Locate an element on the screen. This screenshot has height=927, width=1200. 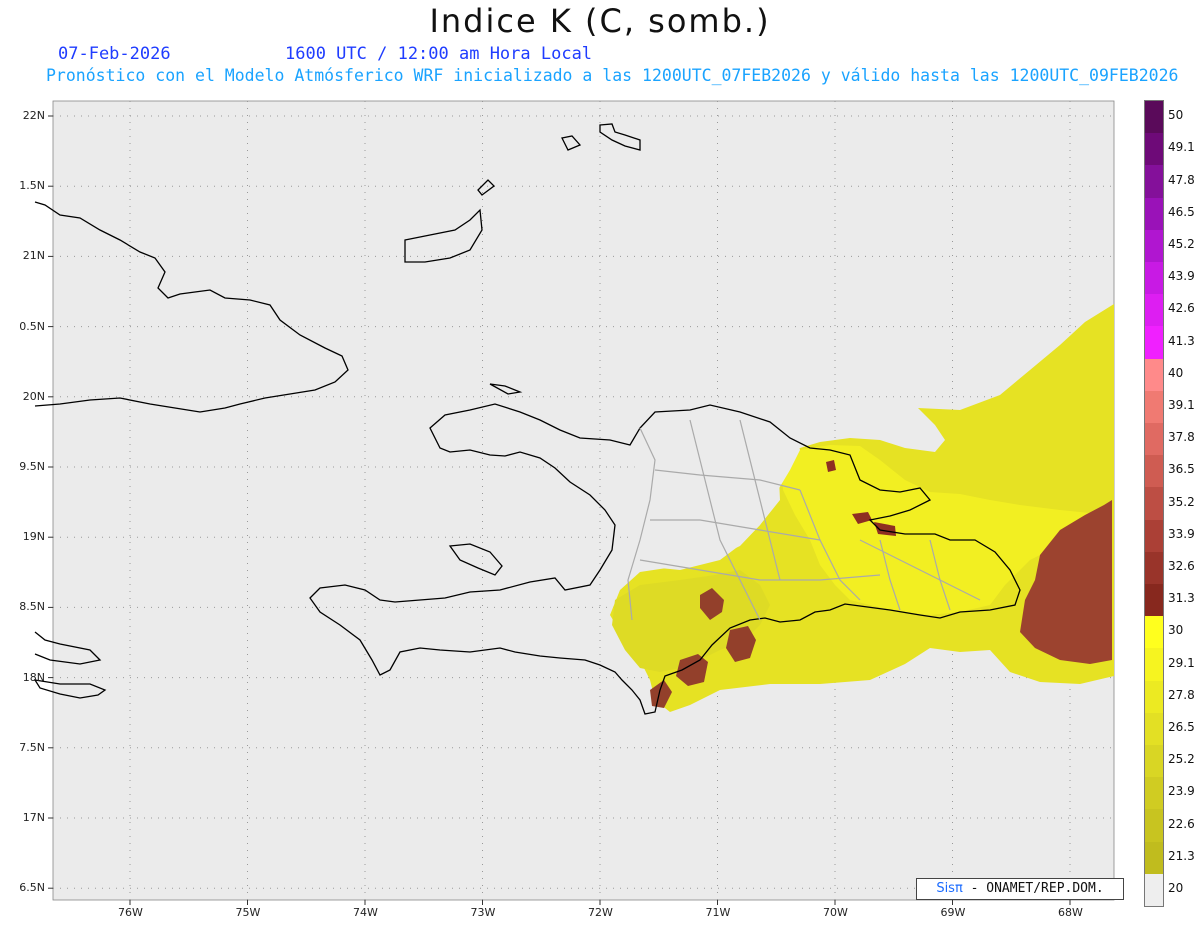
credit-org: - ONAMET/REP.DOM. is located at coordinates (1033, 888).